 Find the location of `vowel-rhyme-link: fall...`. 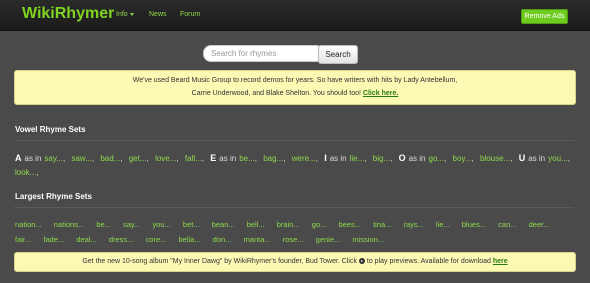

vowel-rhyme-link: fall... is located at coordinates (193, 158).